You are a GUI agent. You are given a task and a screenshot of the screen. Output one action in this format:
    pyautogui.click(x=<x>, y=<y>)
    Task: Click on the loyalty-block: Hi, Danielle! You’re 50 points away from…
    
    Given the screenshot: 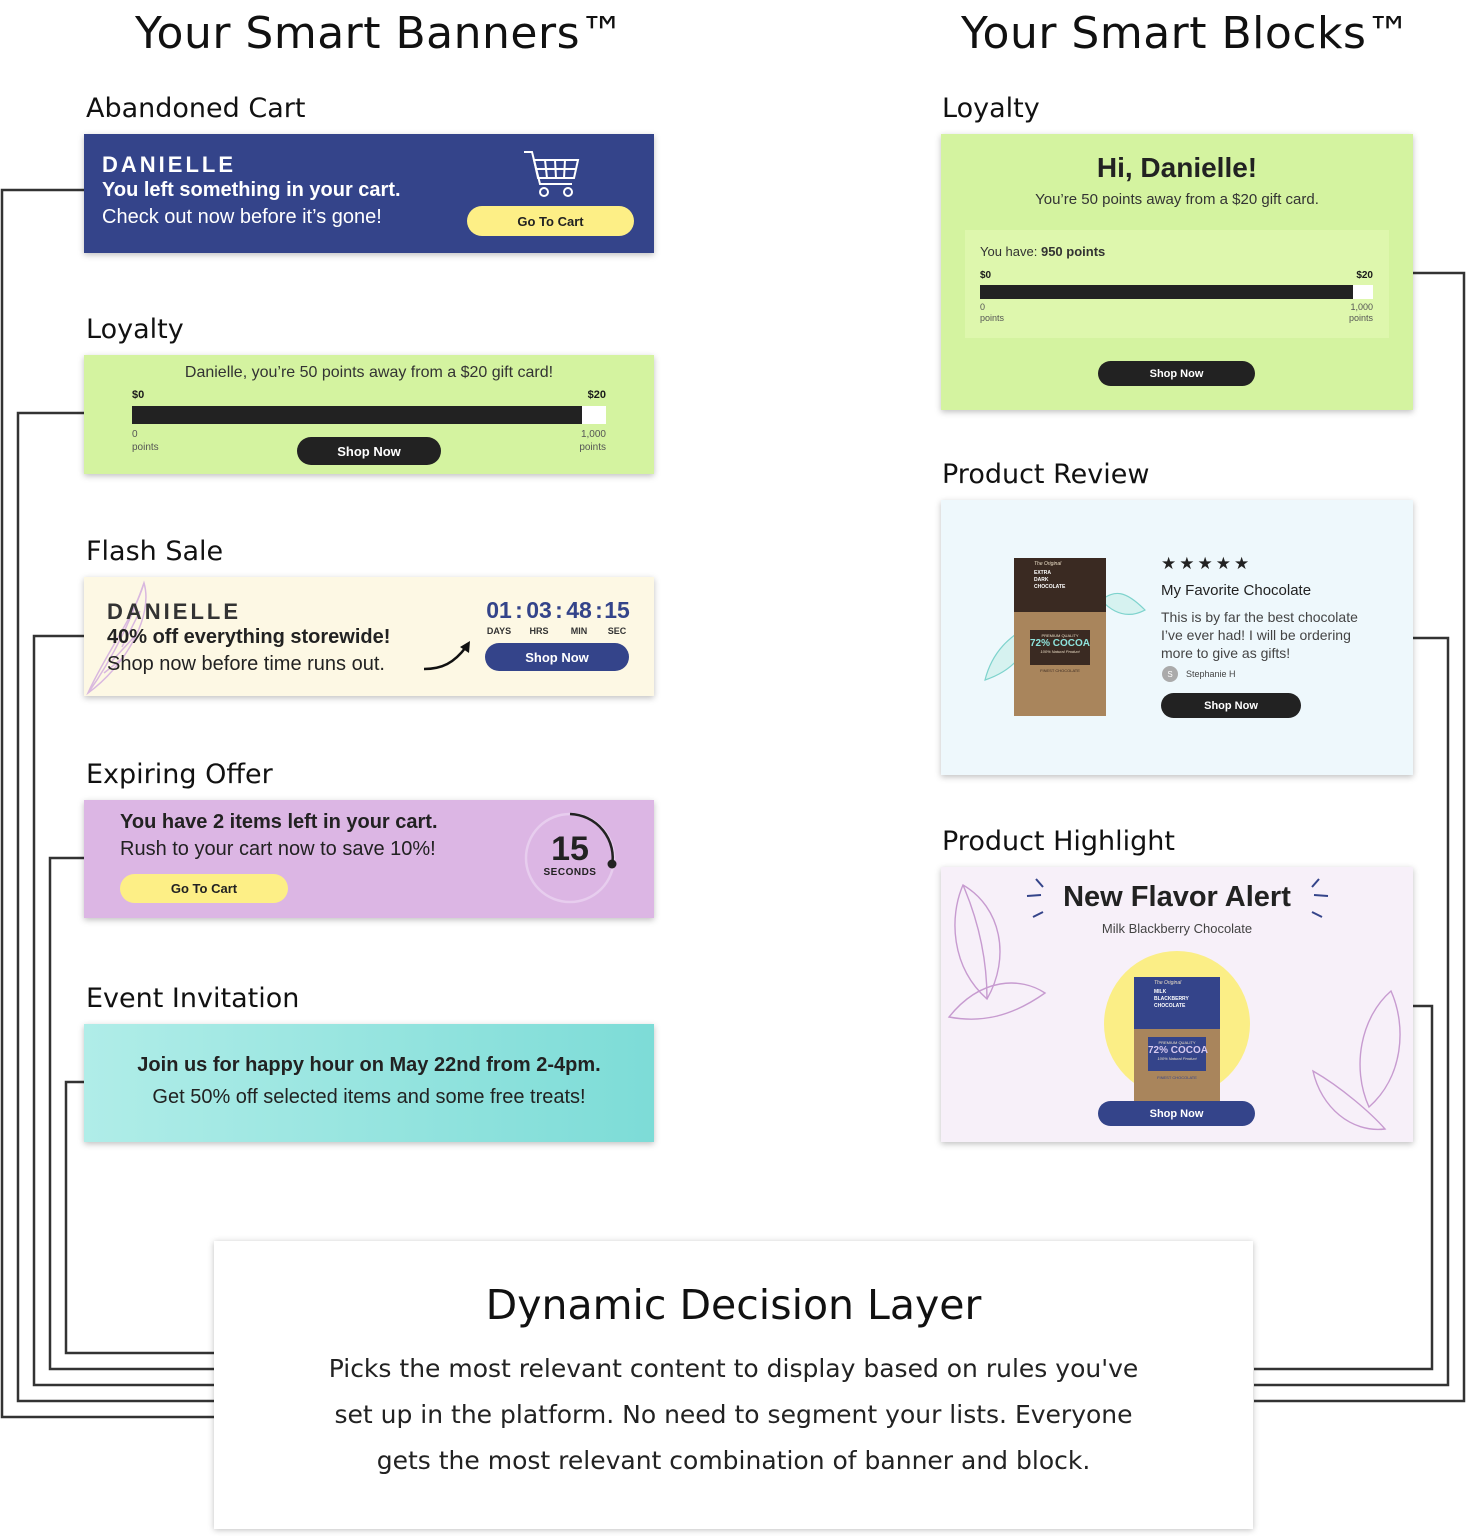 What is the action you would take?
    pyautogui.click(x=1177, y=272)
    